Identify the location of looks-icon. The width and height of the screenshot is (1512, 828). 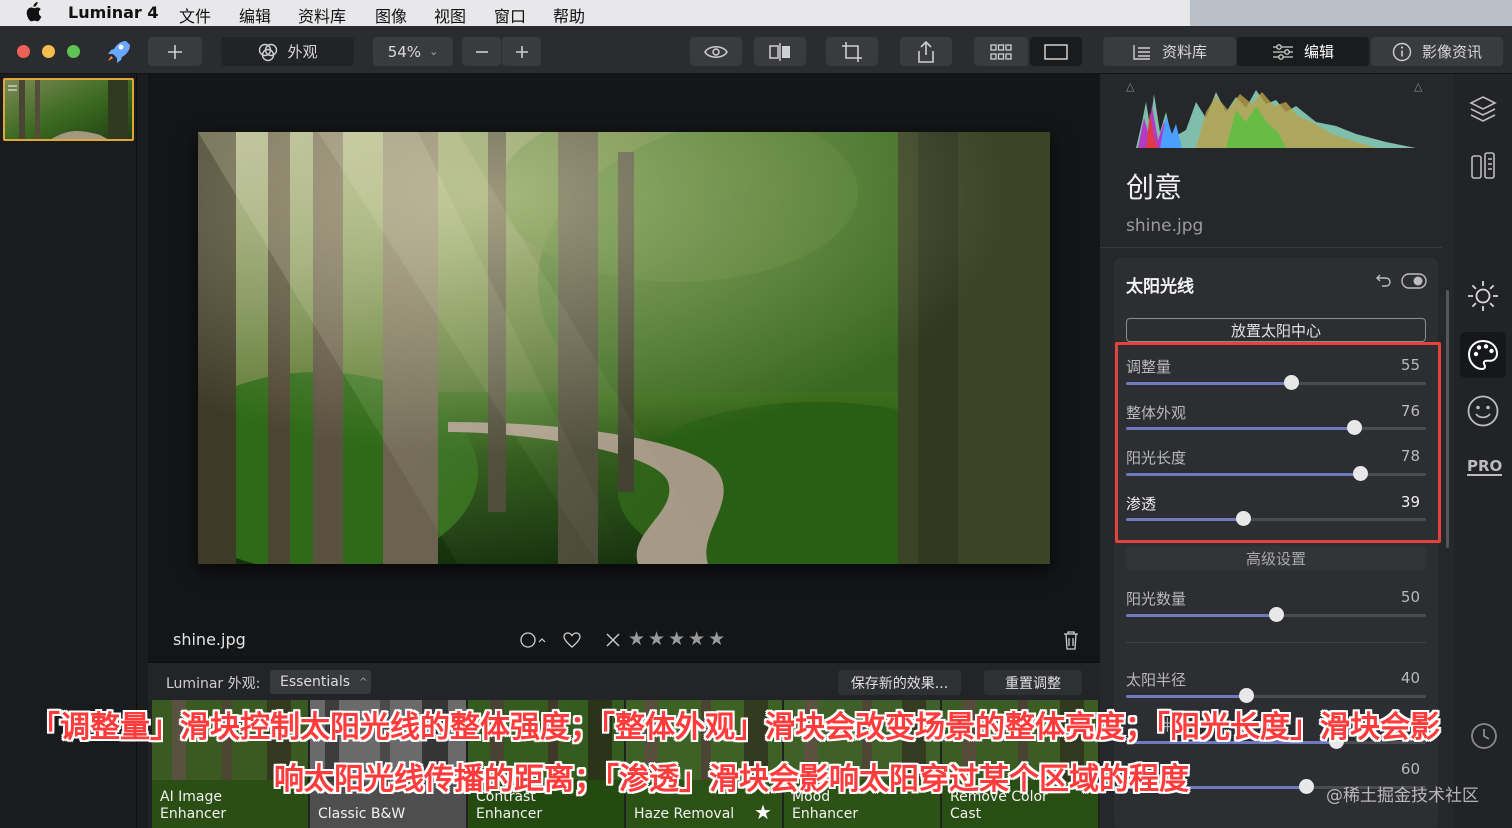
(268, 52).